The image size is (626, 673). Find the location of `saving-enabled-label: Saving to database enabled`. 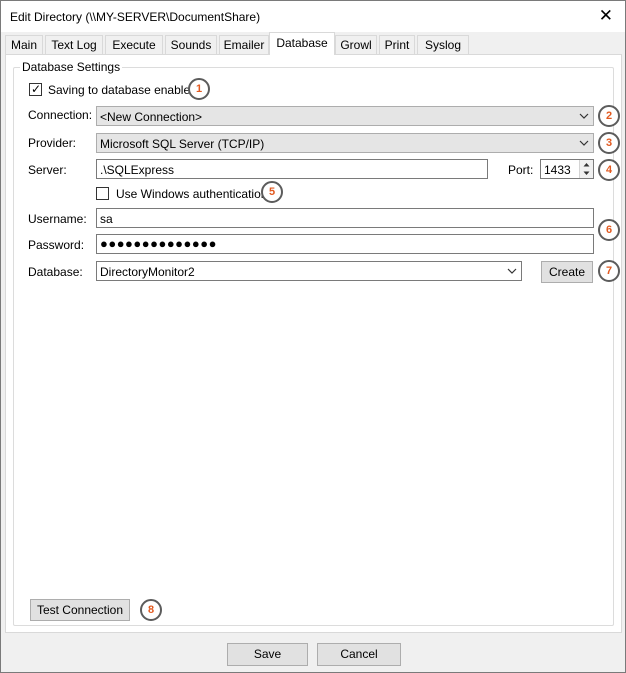

saving-enabled-label: Saving to database enabled is located at coordinates (122, 90).